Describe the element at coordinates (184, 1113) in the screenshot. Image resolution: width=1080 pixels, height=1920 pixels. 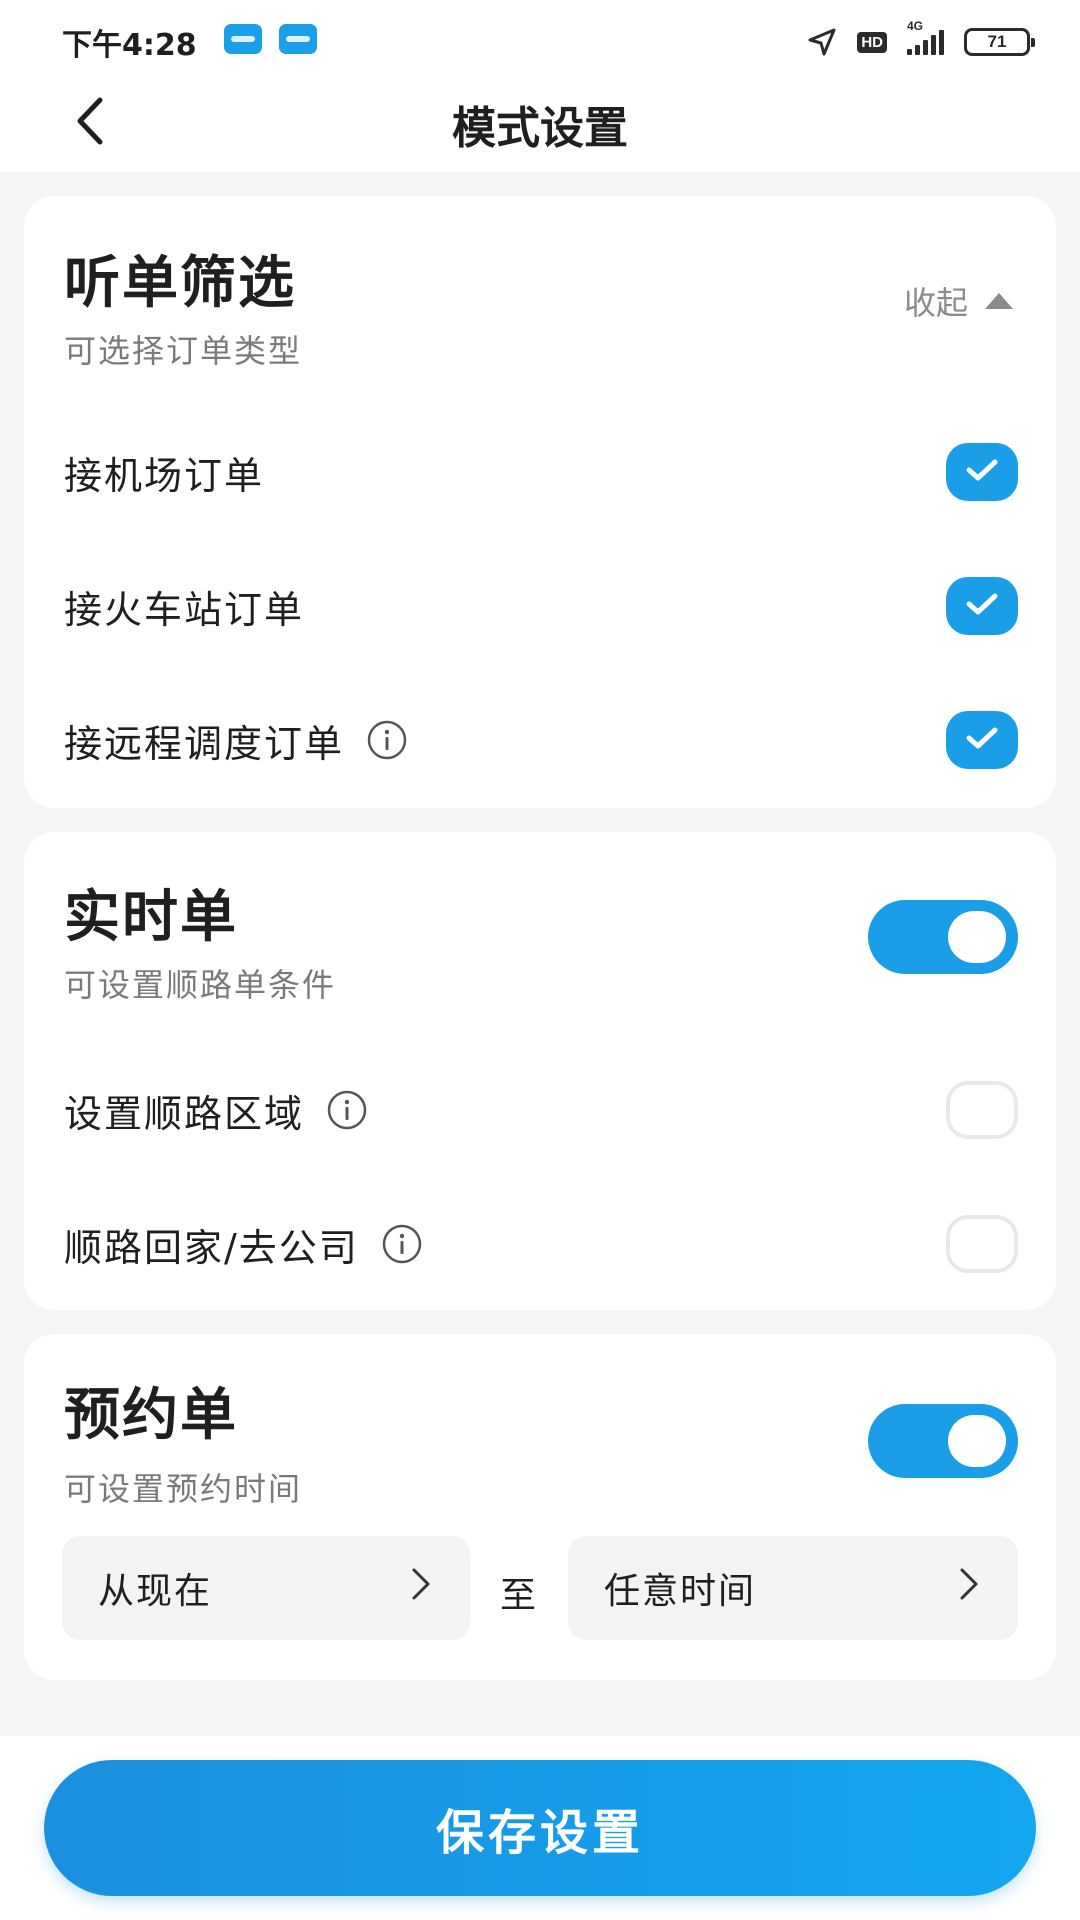
I see `row-label: 设置顺路区域` at that location.